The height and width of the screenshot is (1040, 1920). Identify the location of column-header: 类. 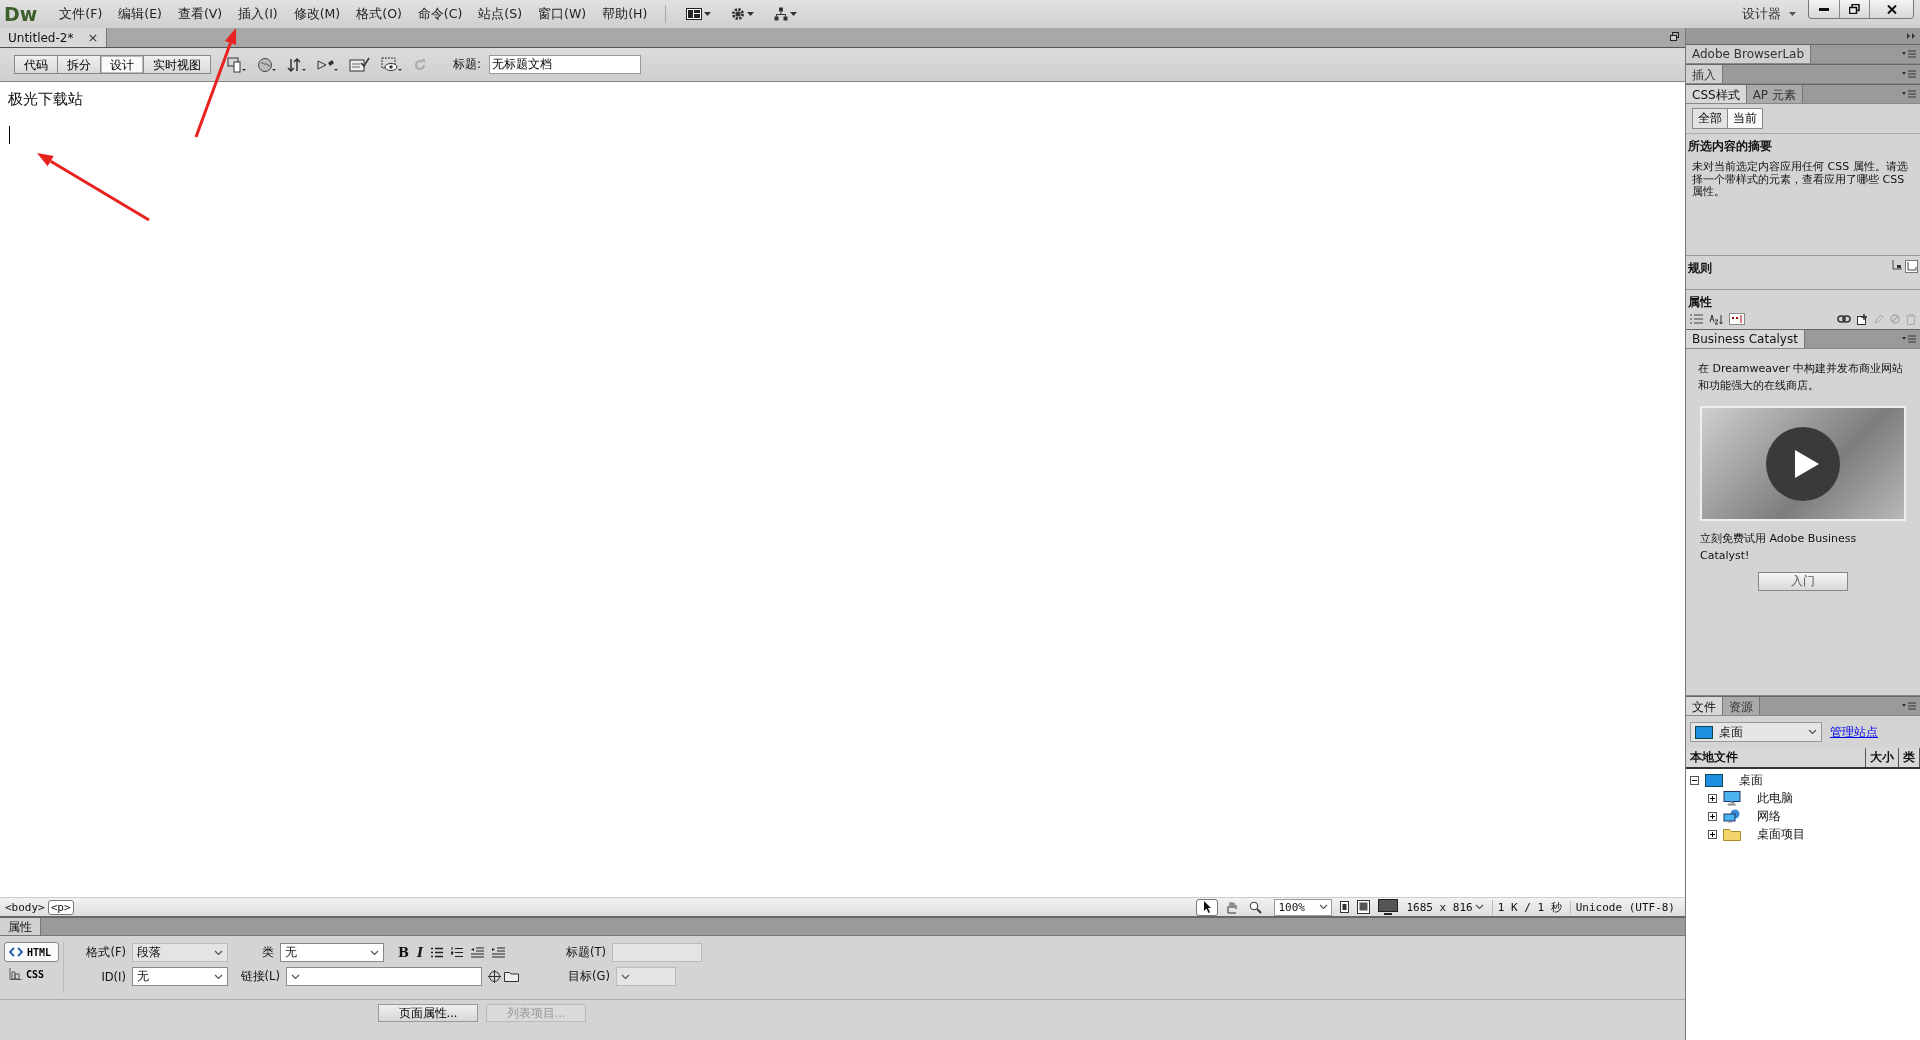
(1909, 757).